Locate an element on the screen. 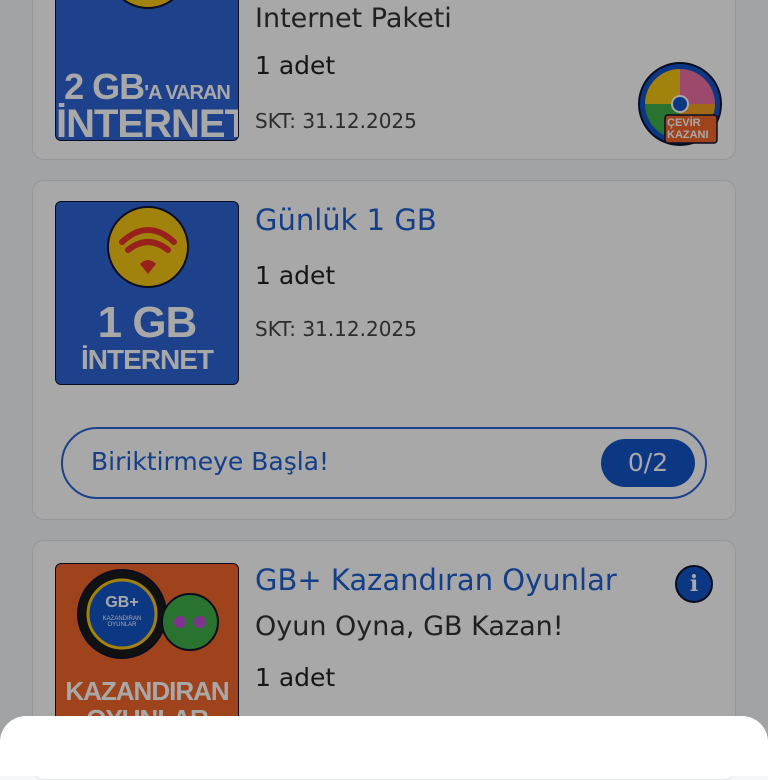 The image size is (768, 780). progress-count-badge: 0/2 is located at coordinates (648, 463).